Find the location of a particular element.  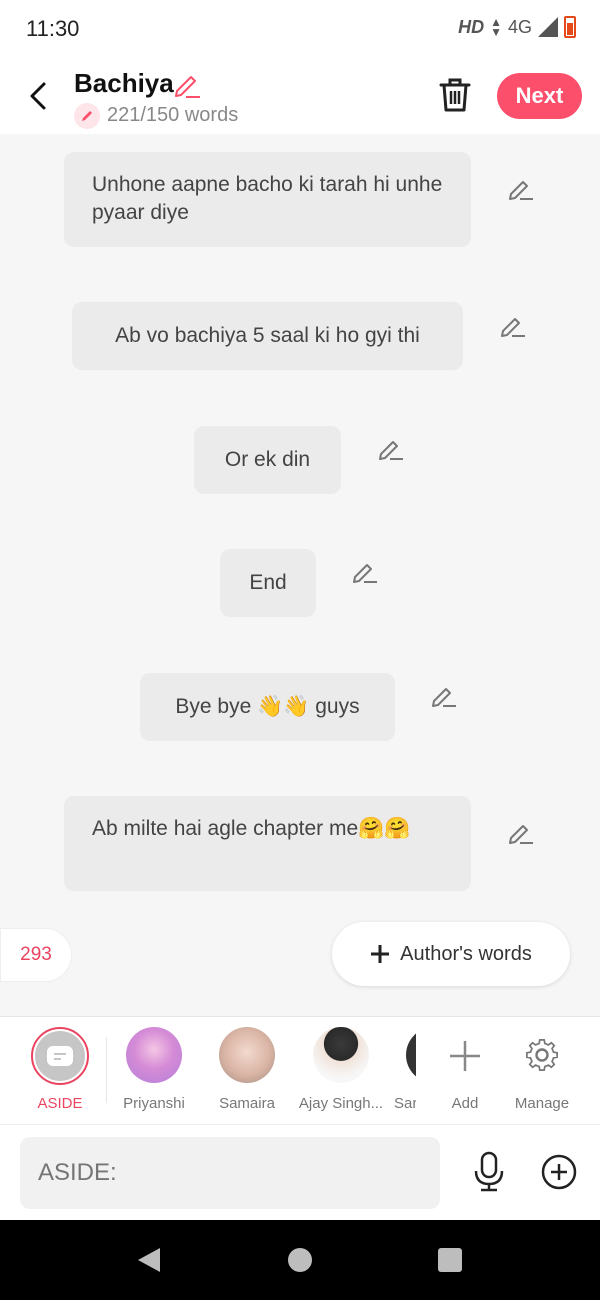

trash-icon is located at coordinates (455, 95).